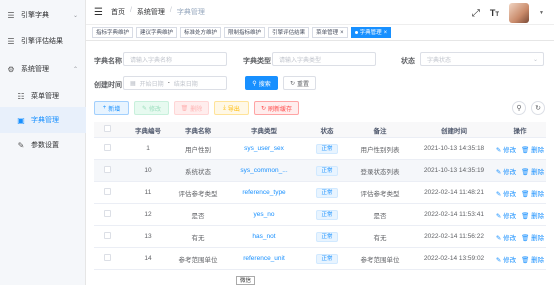  I want to click on sidebar-item-dict-mgmt: ▣ 字典管理, so click(43, 120).